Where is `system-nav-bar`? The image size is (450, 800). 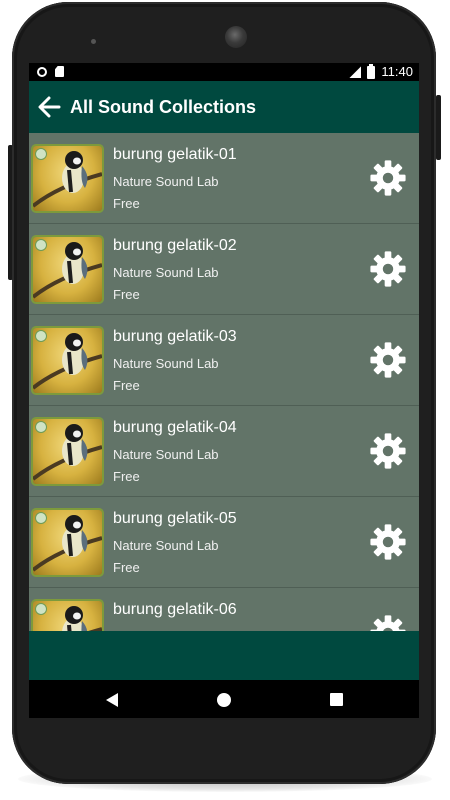 system-nav-bar is located at coordinates (224, 699).